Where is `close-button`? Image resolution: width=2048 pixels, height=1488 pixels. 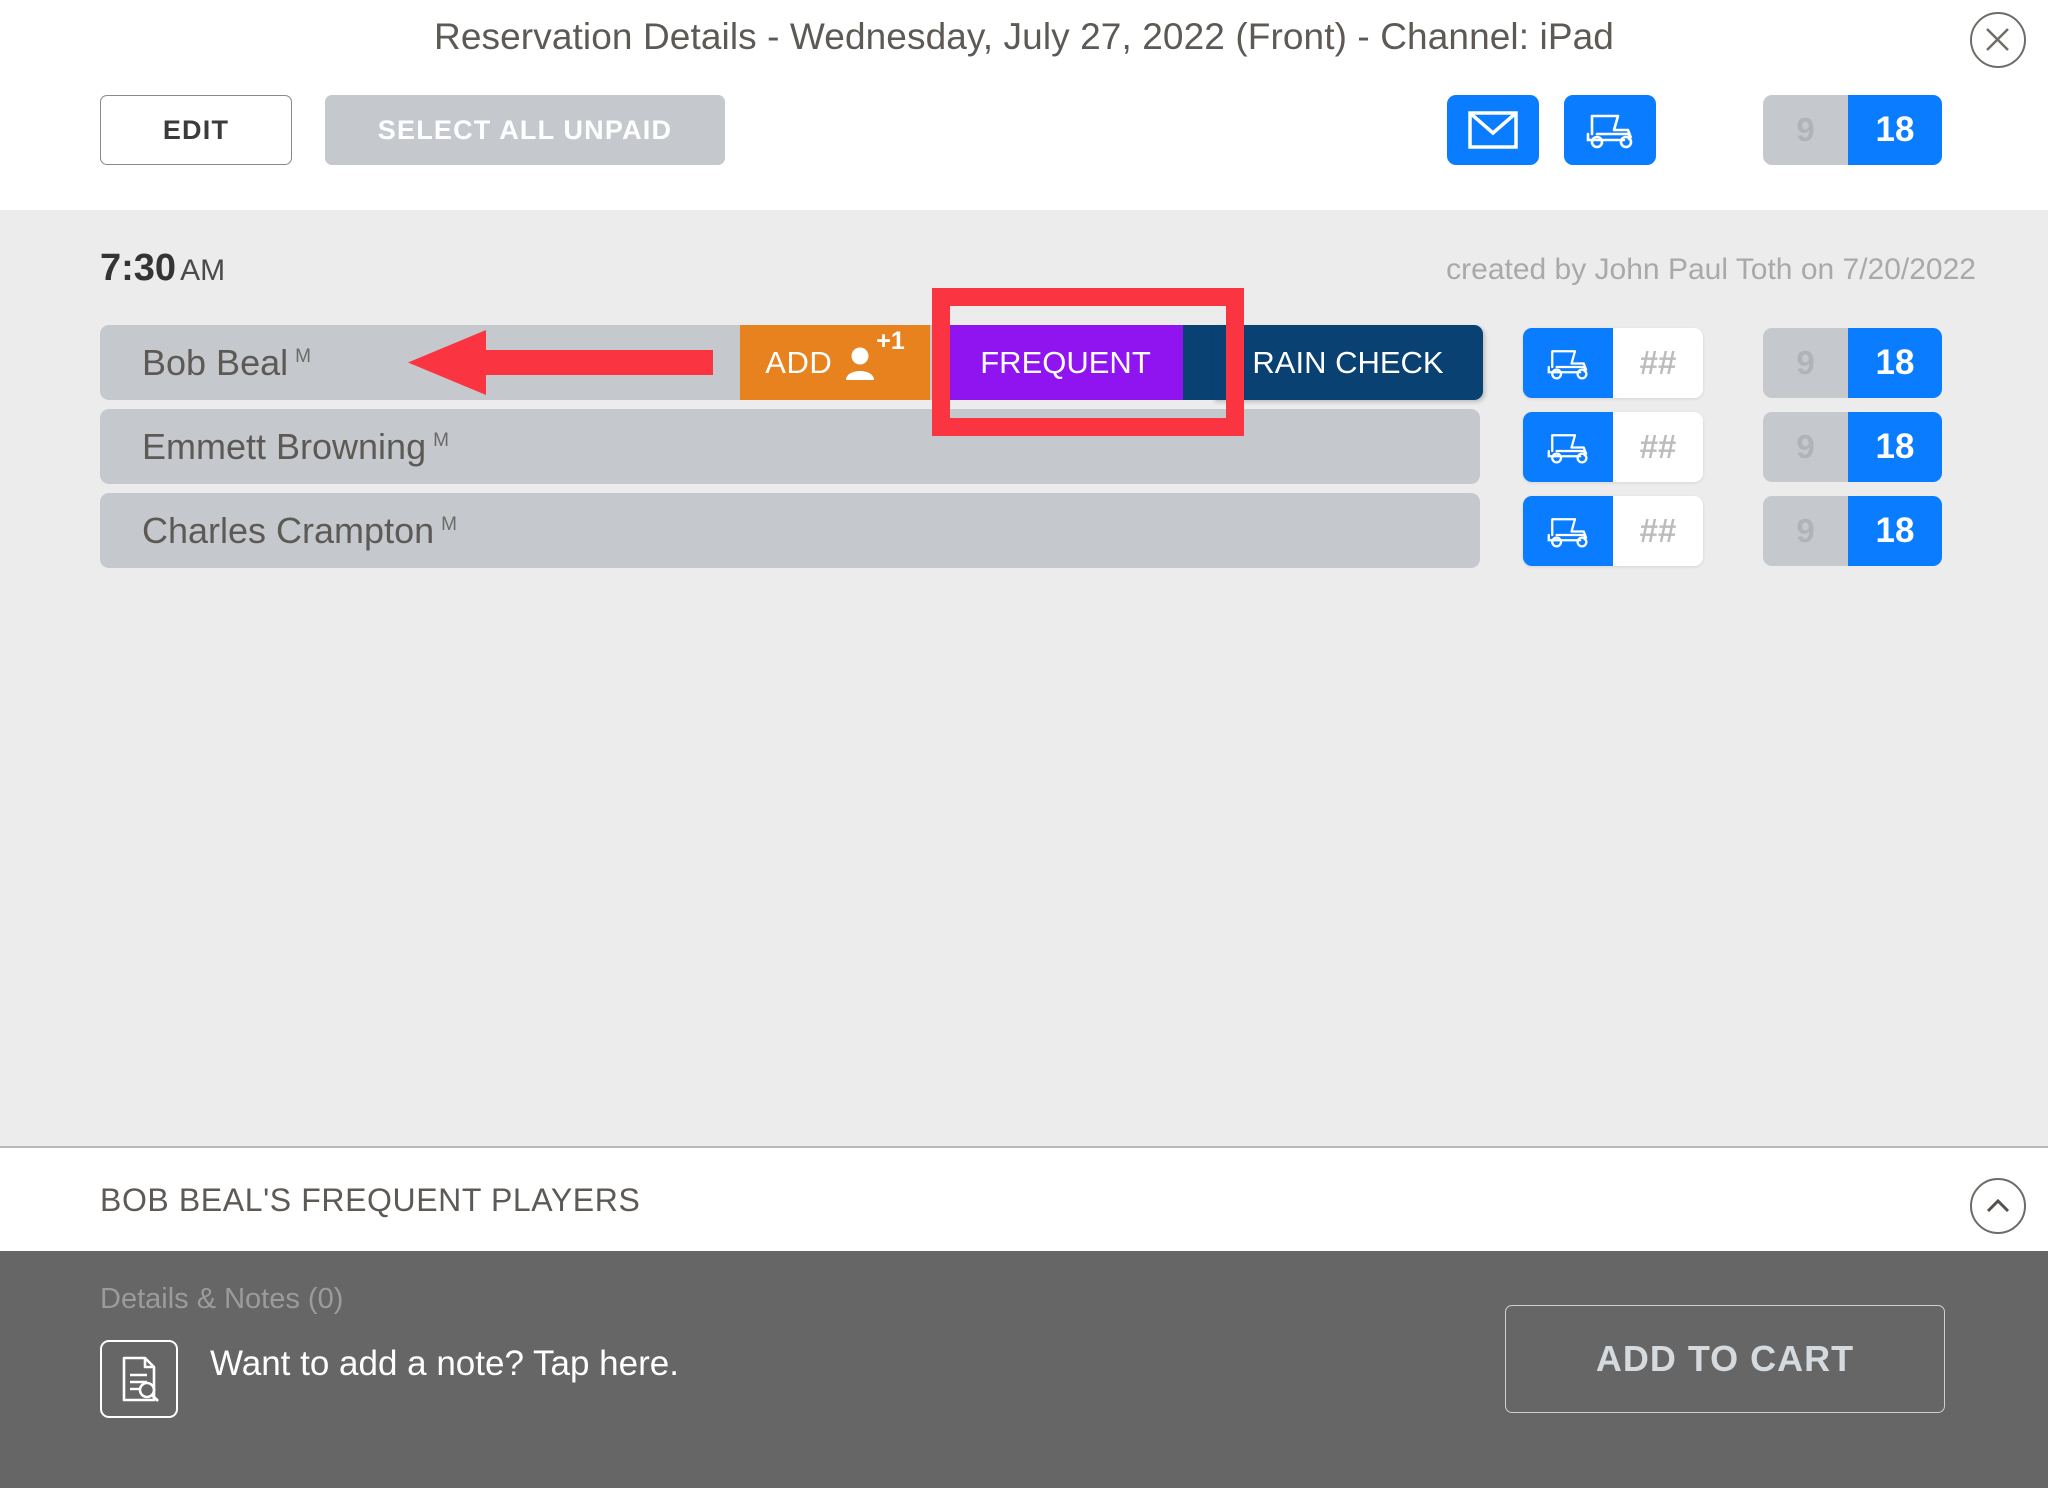
close-button is located at coordinates (1998, 40).